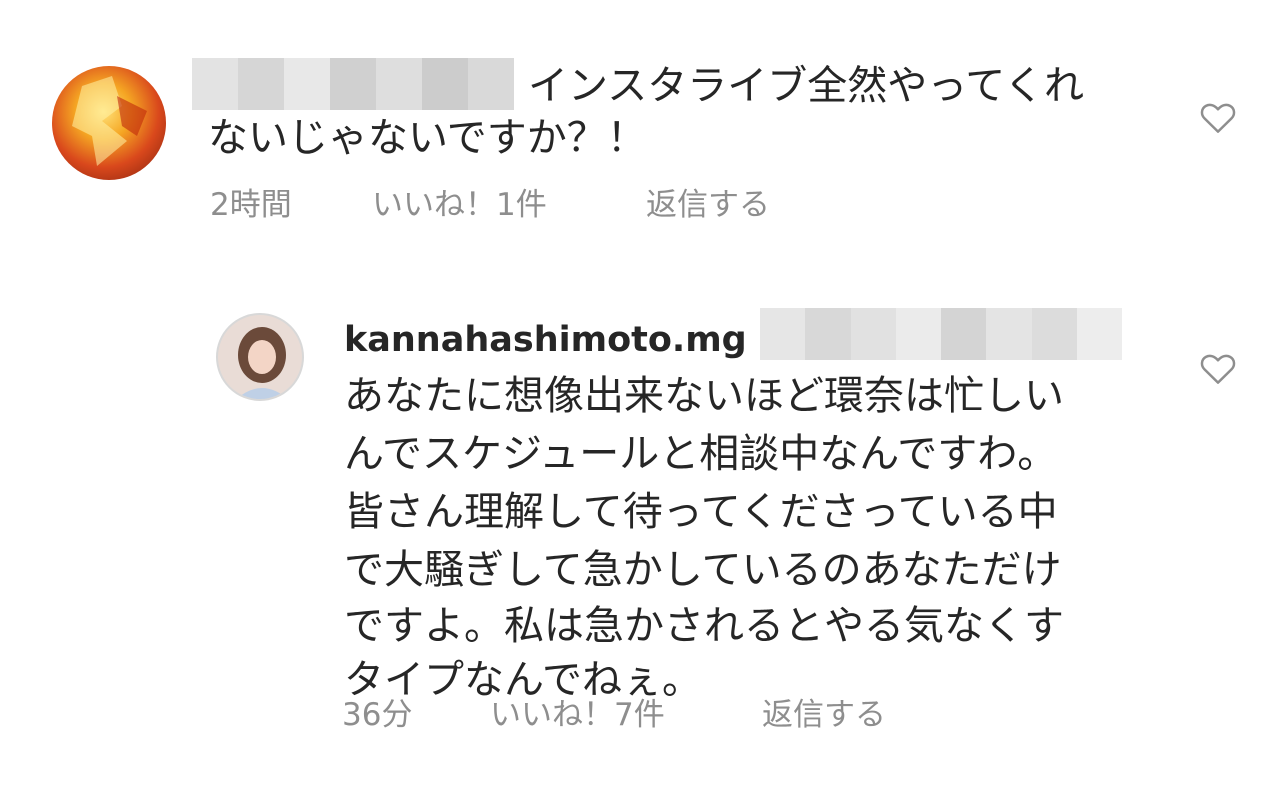 The height and width of the screenshot is (789, 1280). Describe the element at coordinates (941, 334) in the screenshot. I see `blurred-mention` at that location.